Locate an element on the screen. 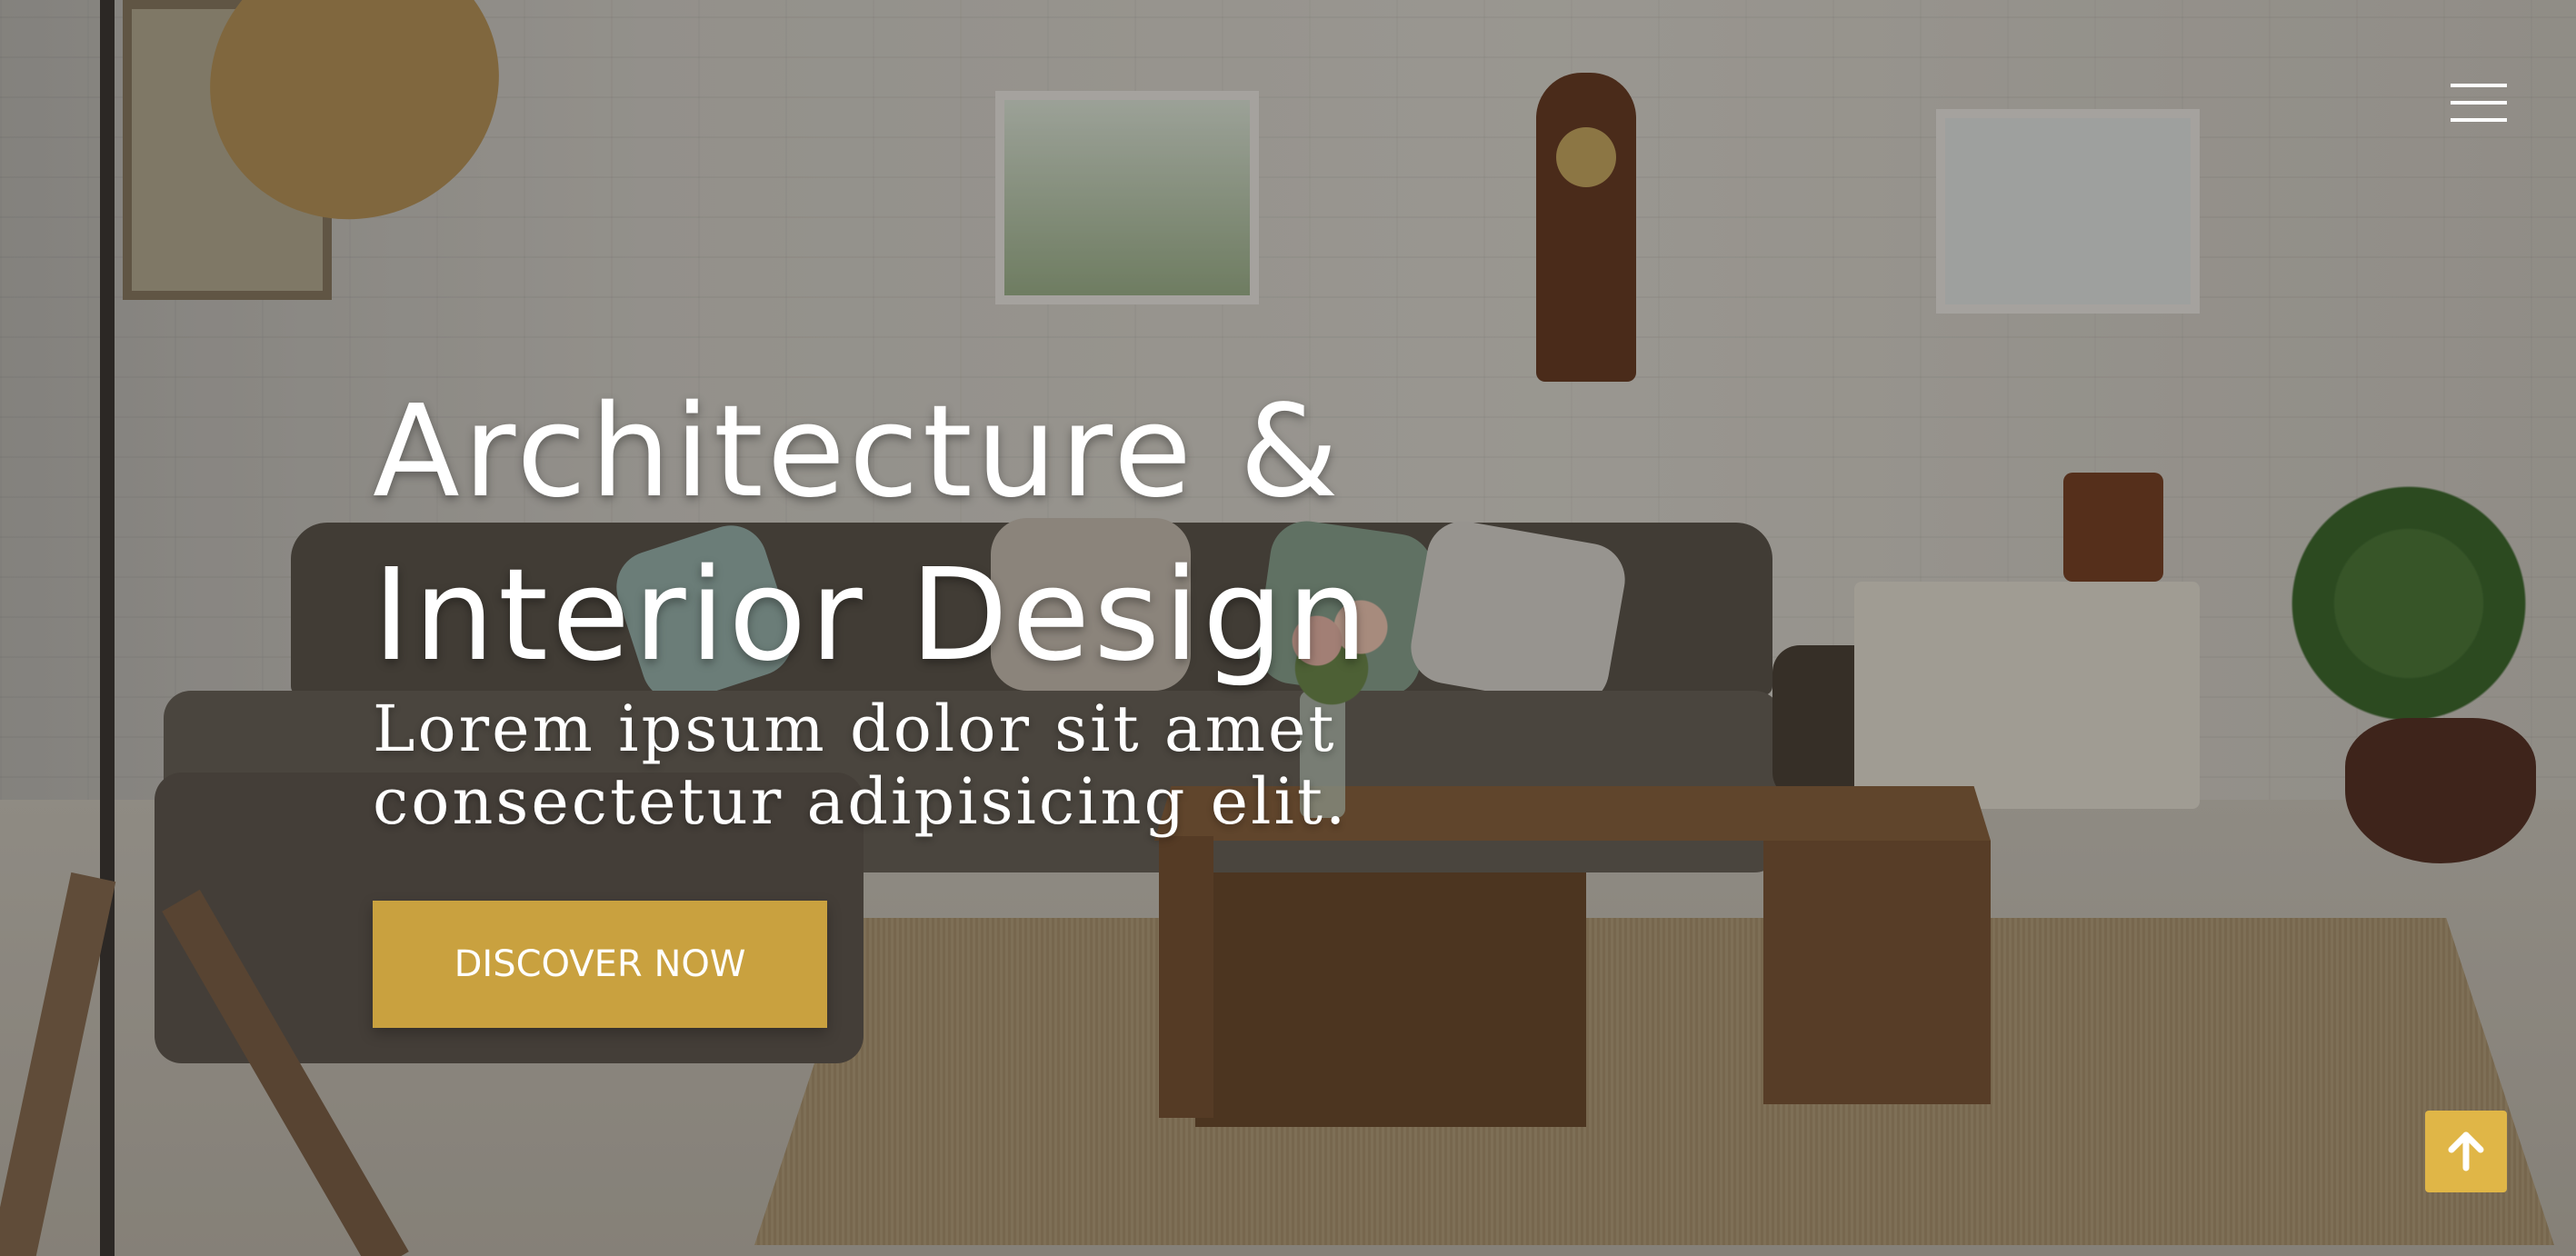  discover-now-button: DISCOVER NOW is located at coordinates (600, 964).